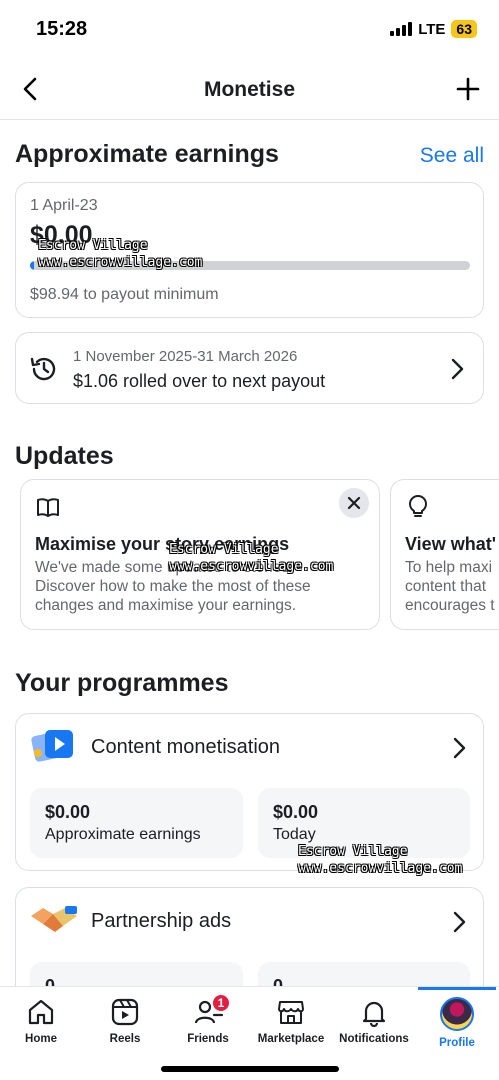 Image resolution: width=499 pixels, height=1080 pixels. What do you see at coordinates (457, 1014) in the screenshot?
I see `avatar` at bounding box center [457, 1014].